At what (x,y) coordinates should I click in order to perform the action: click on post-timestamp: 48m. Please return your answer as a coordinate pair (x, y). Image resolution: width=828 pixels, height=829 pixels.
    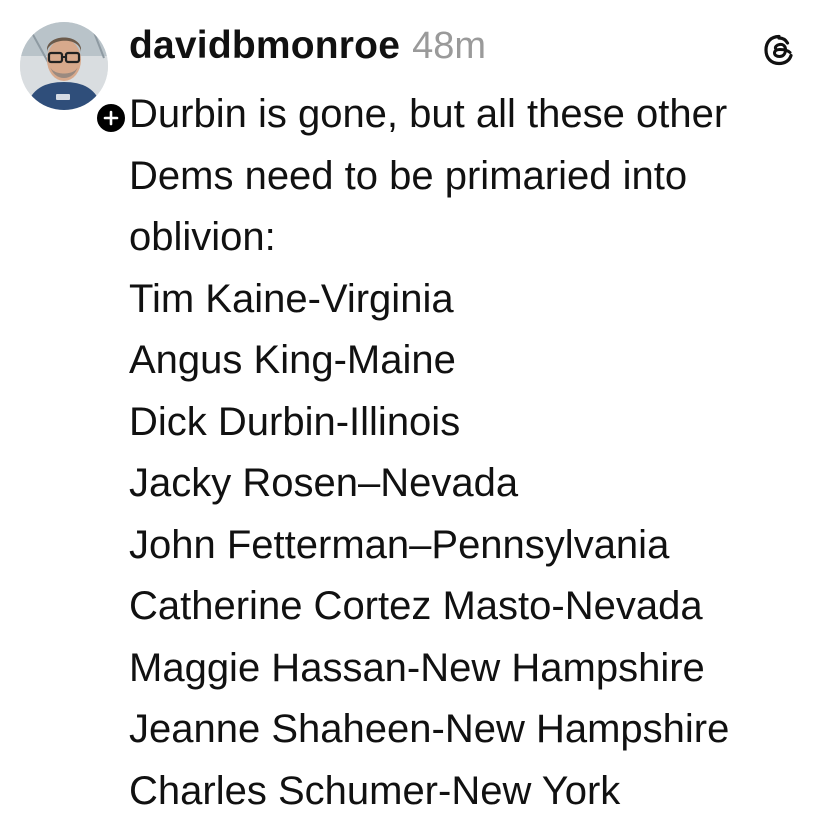
    Looking at the image, I should click on (449, 46).